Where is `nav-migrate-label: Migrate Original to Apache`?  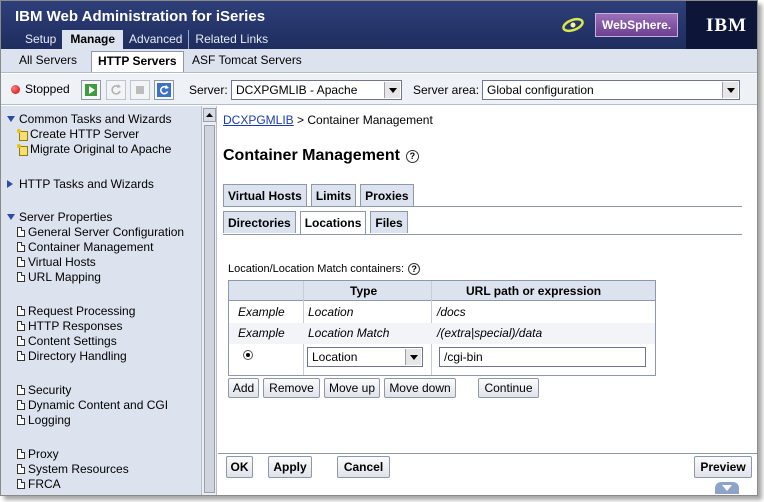
nav-migrate-label: Migrate Original to Apache is located at coordinates (101, 149).